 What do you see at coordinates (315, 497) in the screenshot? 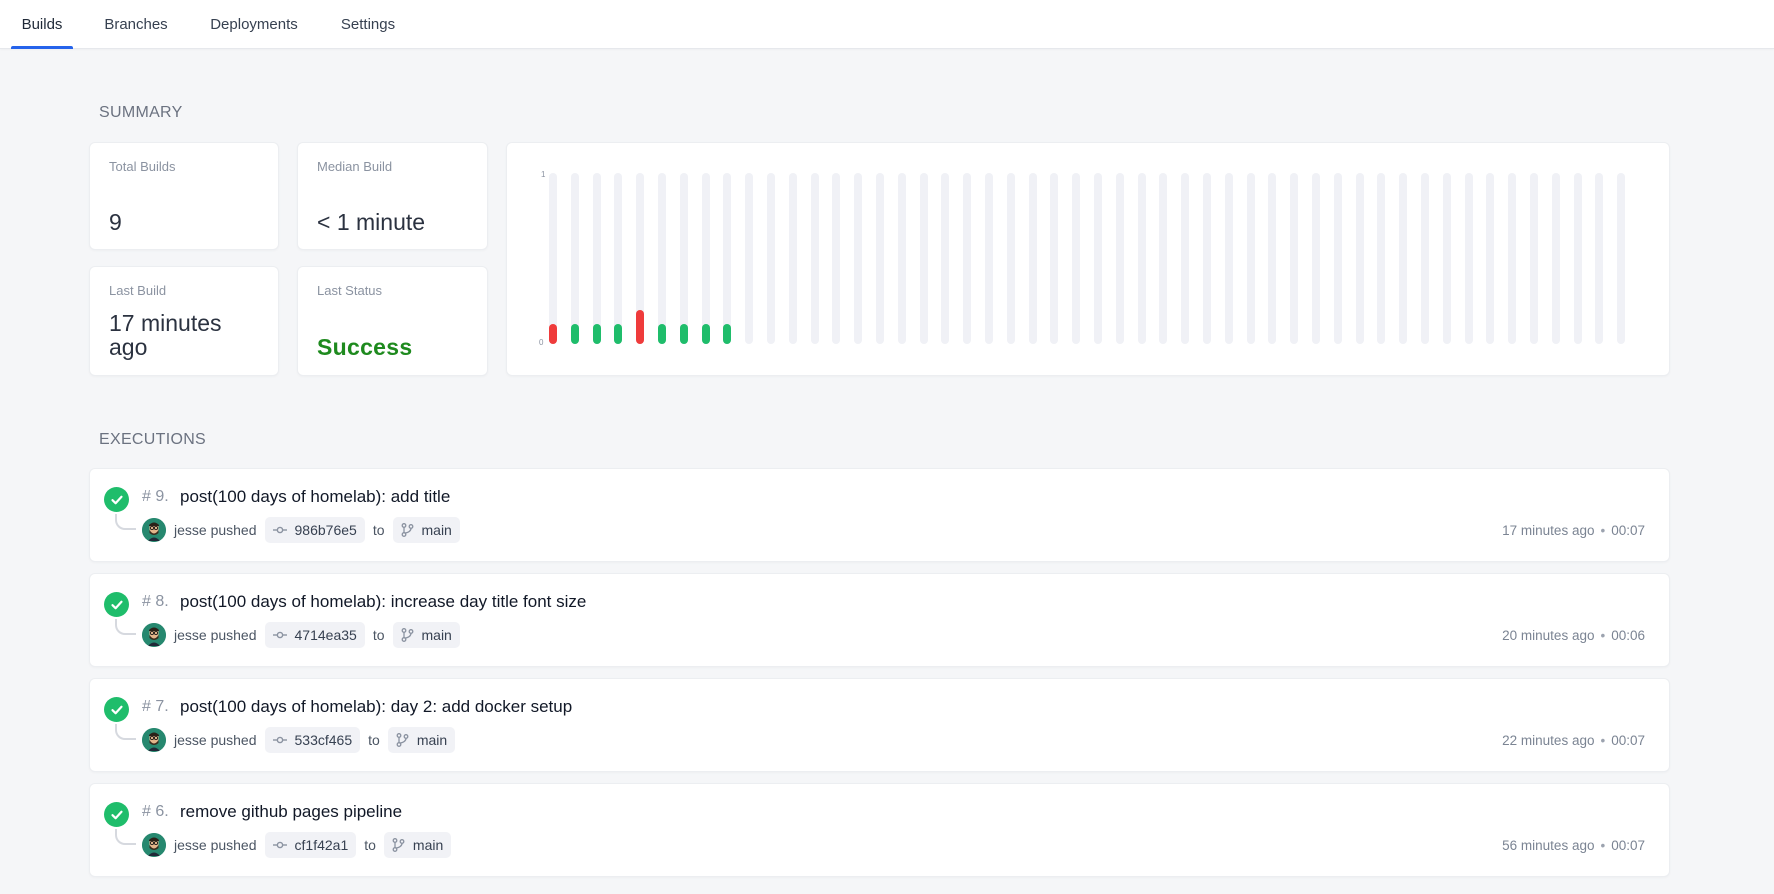
I see `commit-message: post(100 days of homelab): add title` at bounding box center [315, 497].